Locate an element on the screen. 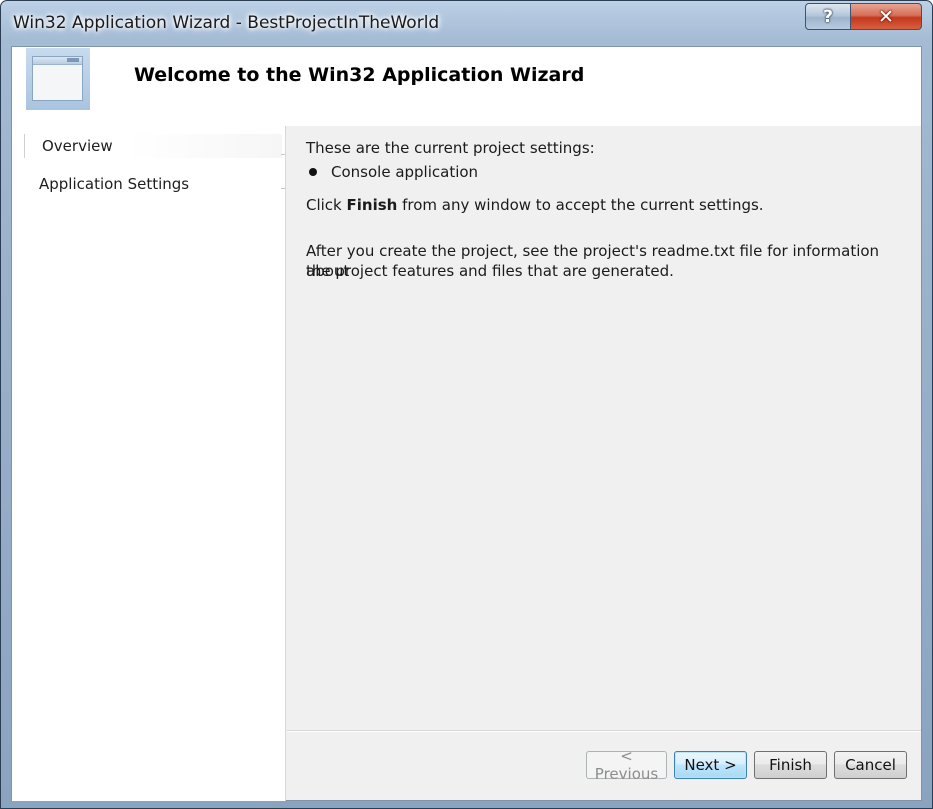 The width and height of the screenshot is (933, 809). previous-button: < Previous is located at coordinates (626, 765).